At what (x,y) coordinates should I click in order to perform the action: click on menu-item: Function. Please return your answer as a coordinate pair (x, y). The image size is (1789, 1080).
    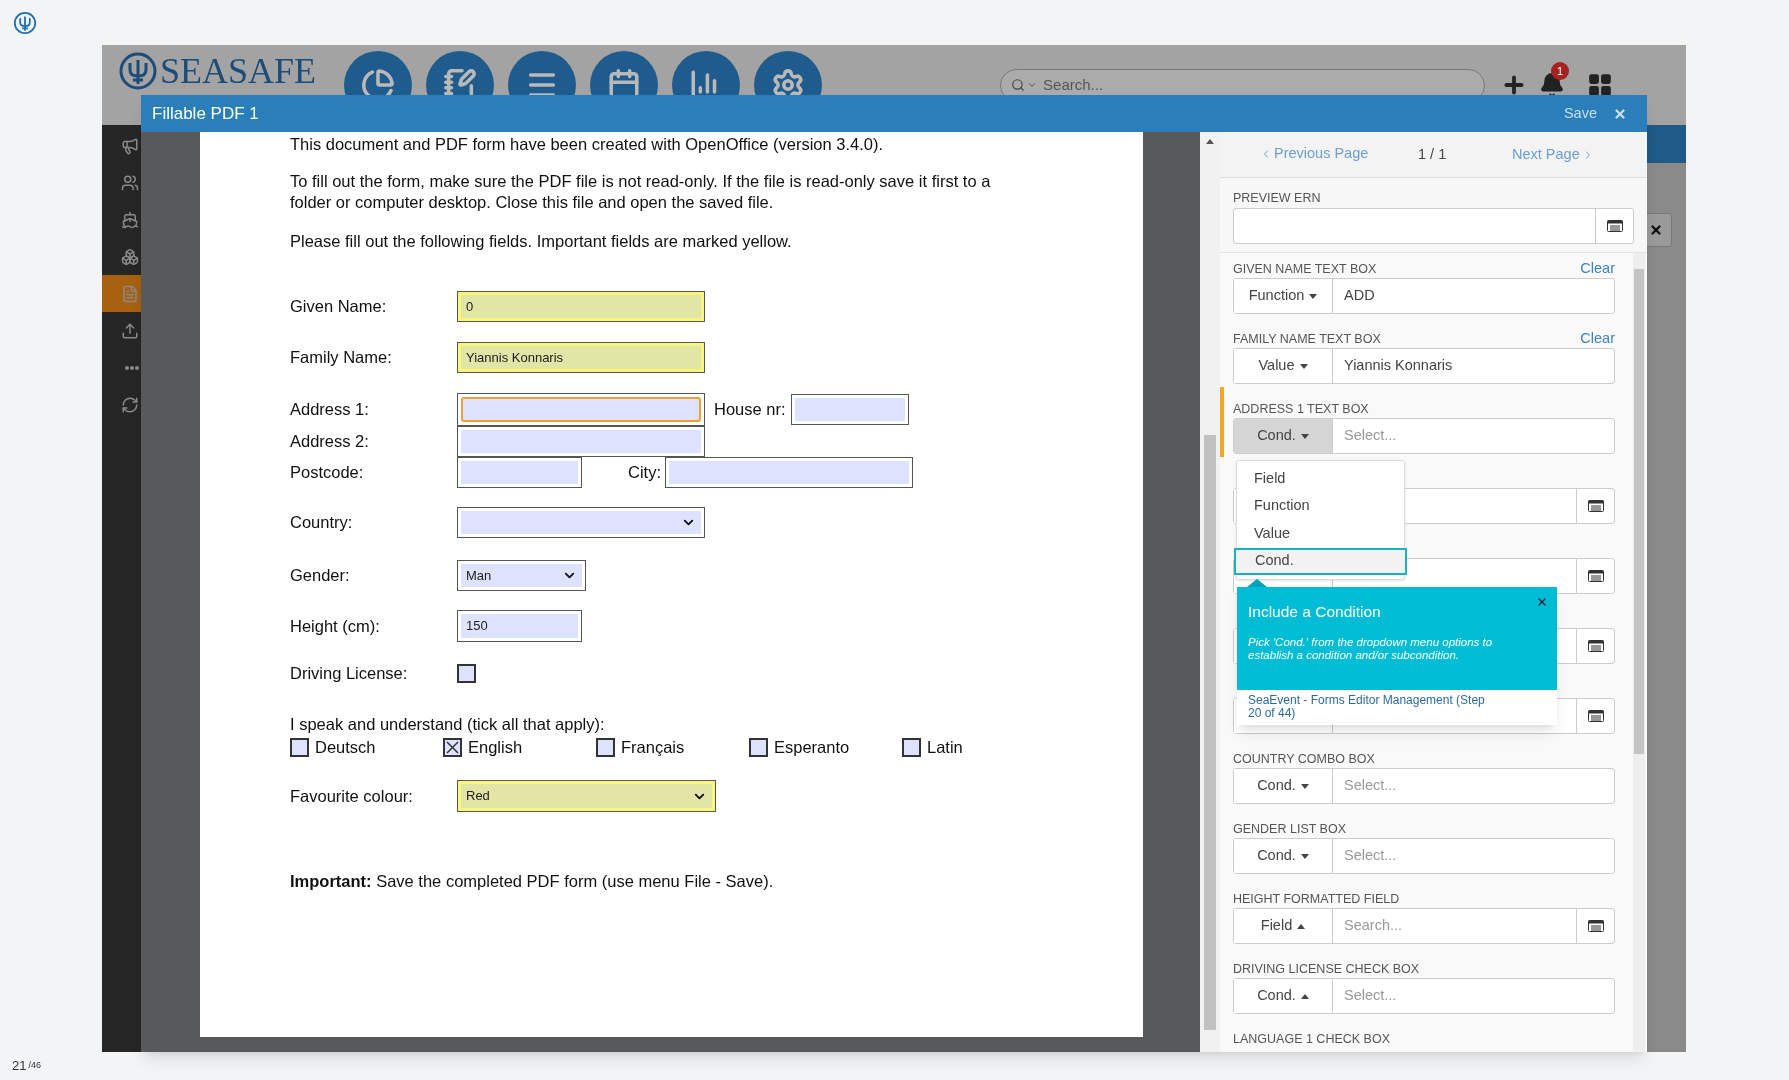
    Looking at the image, I should click on (1320, 506).